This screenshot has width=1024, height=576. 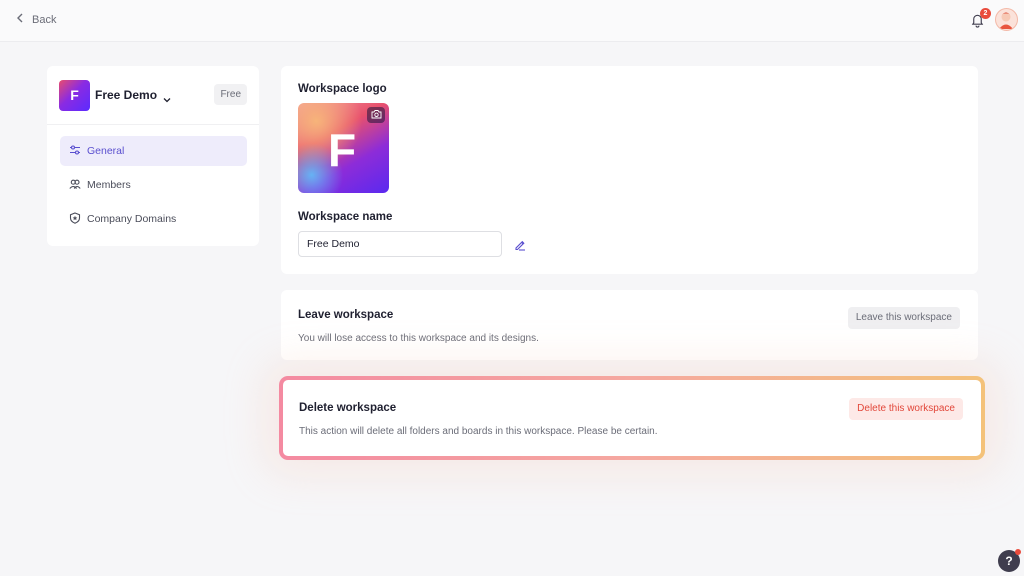 What do you see at coordinates (109, 185) in the screenshot?
I see `sidebar-item-label: Members` at bounding box center [109, 185].